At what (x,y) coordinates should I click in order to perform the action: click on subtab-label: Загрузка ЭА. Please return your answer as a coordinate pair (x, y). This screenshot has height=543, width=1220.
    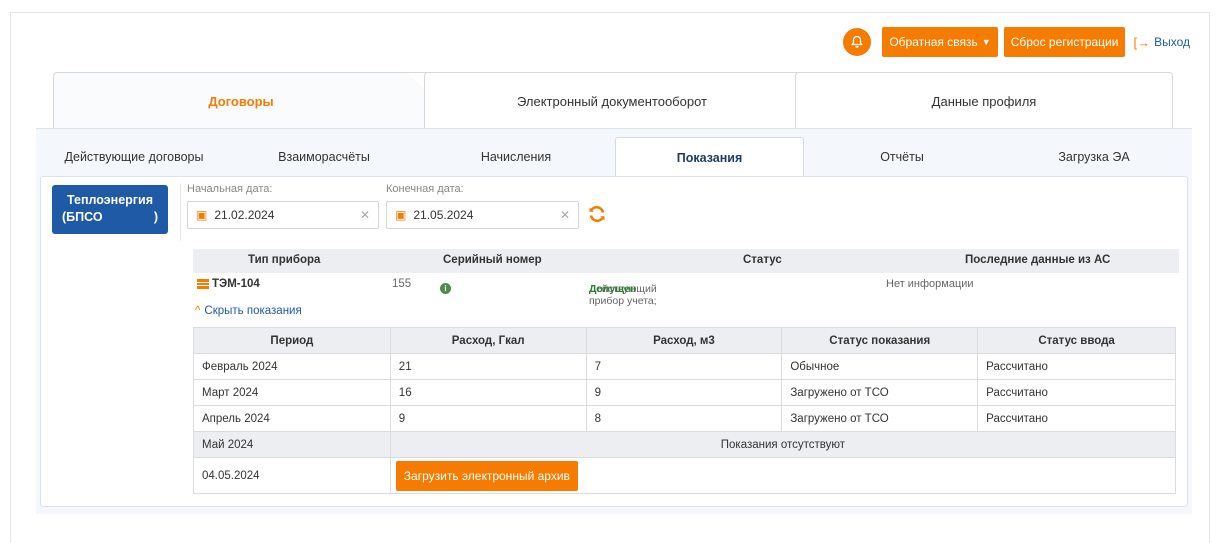
    Looking at the image, I should click on (1094, 157).